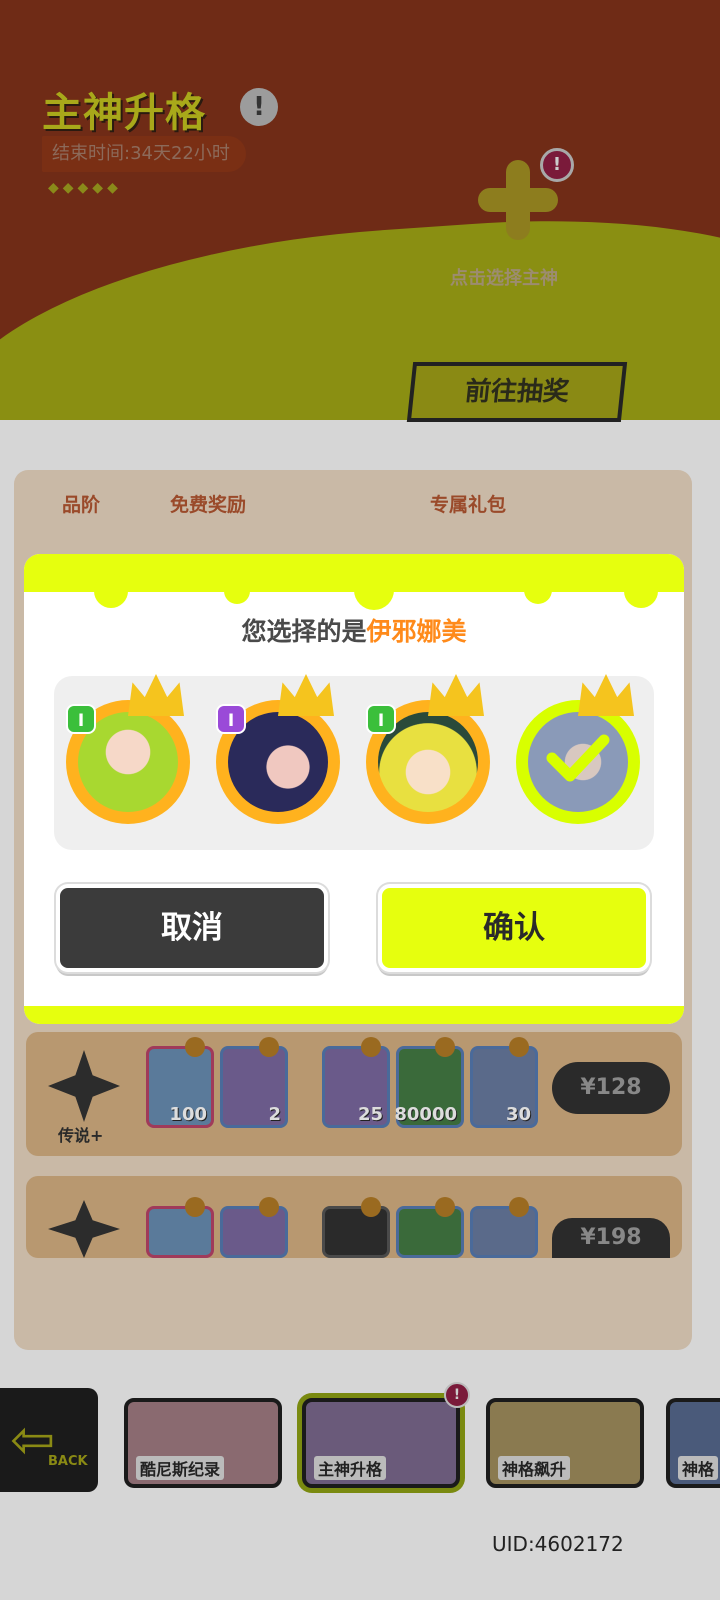  Describe the element at coordinates (192, 928) in the screenshot. I see `cancel-button: 取消` at that location.